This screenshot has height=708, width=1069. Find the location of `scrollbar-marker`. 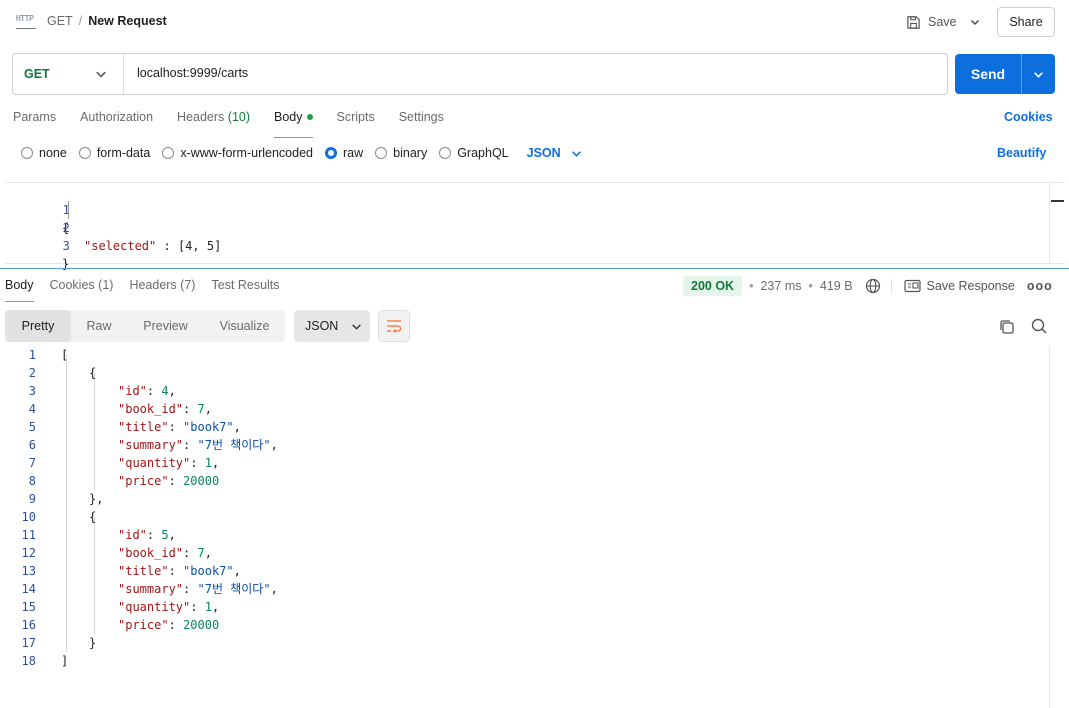

scrollbar-marker is located at coordinates (1057, 201).